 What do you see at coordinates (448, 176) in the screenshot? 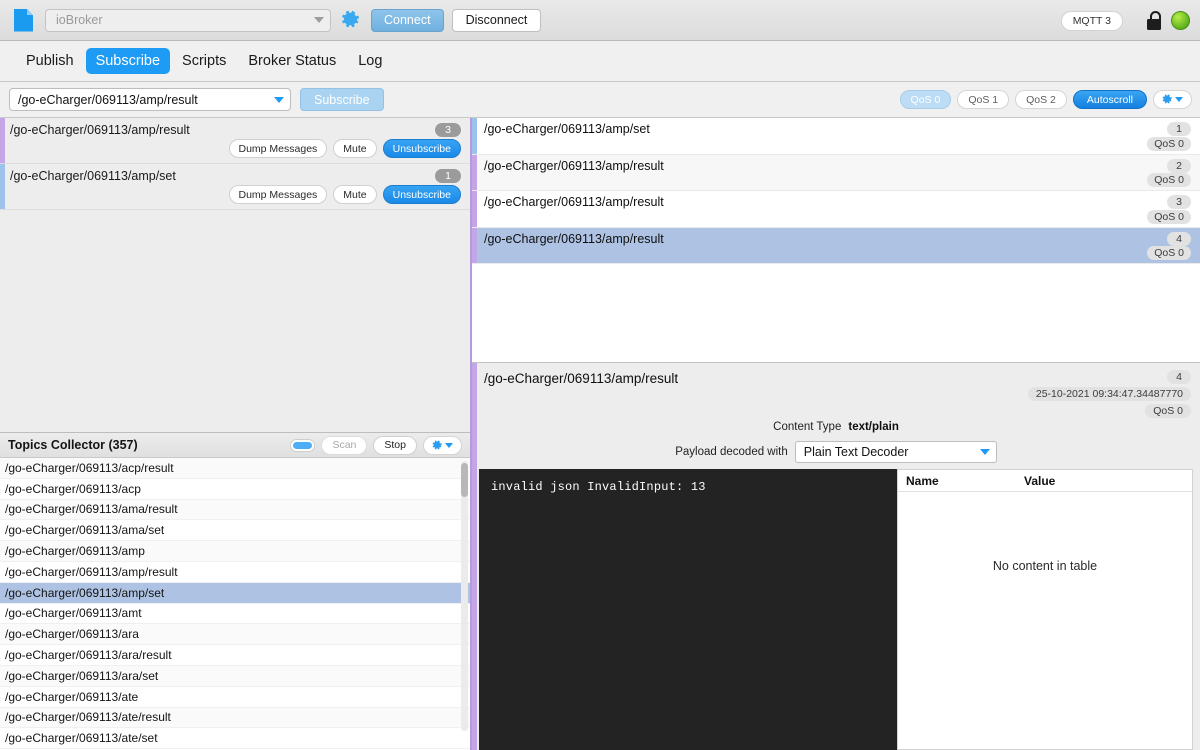
I see `subscription-message-count: 1` at bounding box center [448, 176].